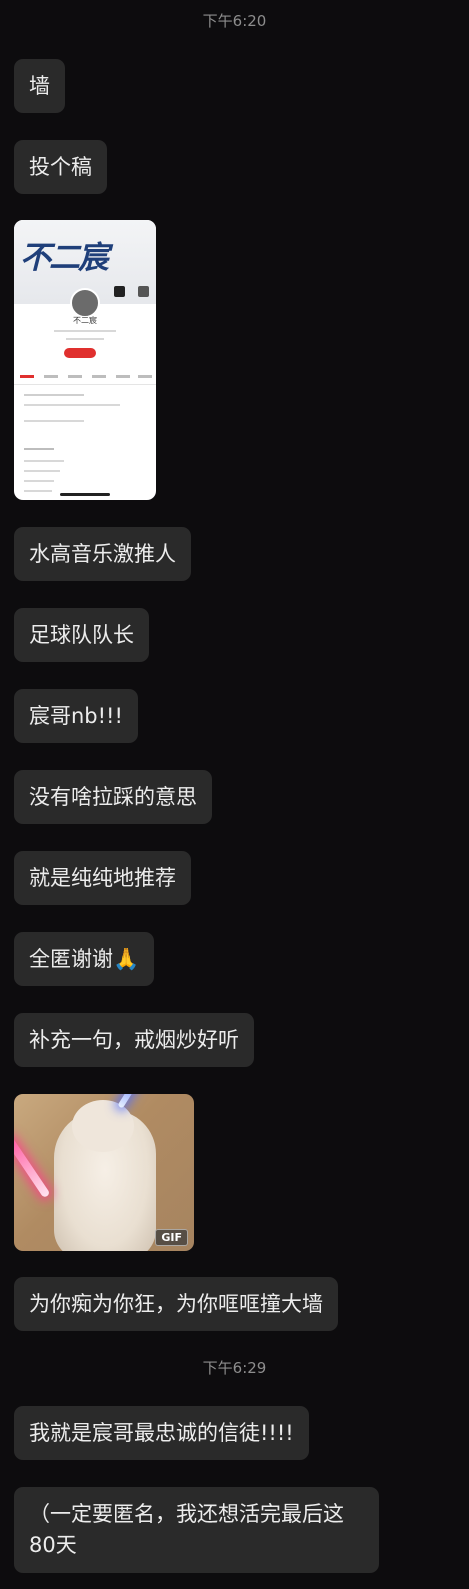 The image size is (469, 1589). What do you see at coordinates (60, 167) in the screenshot?
I see `message-bubble: 投个稿` at bounding box center [60, 167].